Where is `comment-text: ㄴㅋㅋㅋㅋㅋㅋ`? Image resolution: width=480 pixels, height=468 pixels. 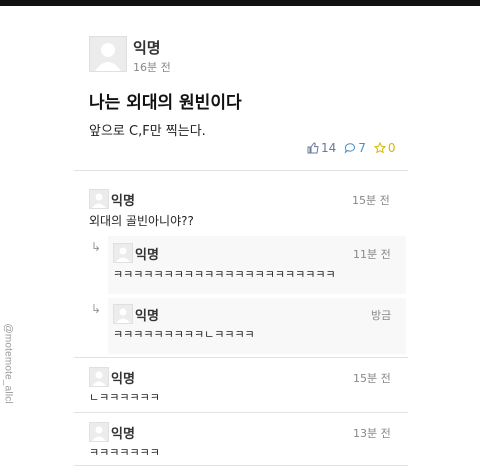
comment-text: ㄴㅋㅋㅋㅋㅋㅋ is located at coordinates (124, 397).